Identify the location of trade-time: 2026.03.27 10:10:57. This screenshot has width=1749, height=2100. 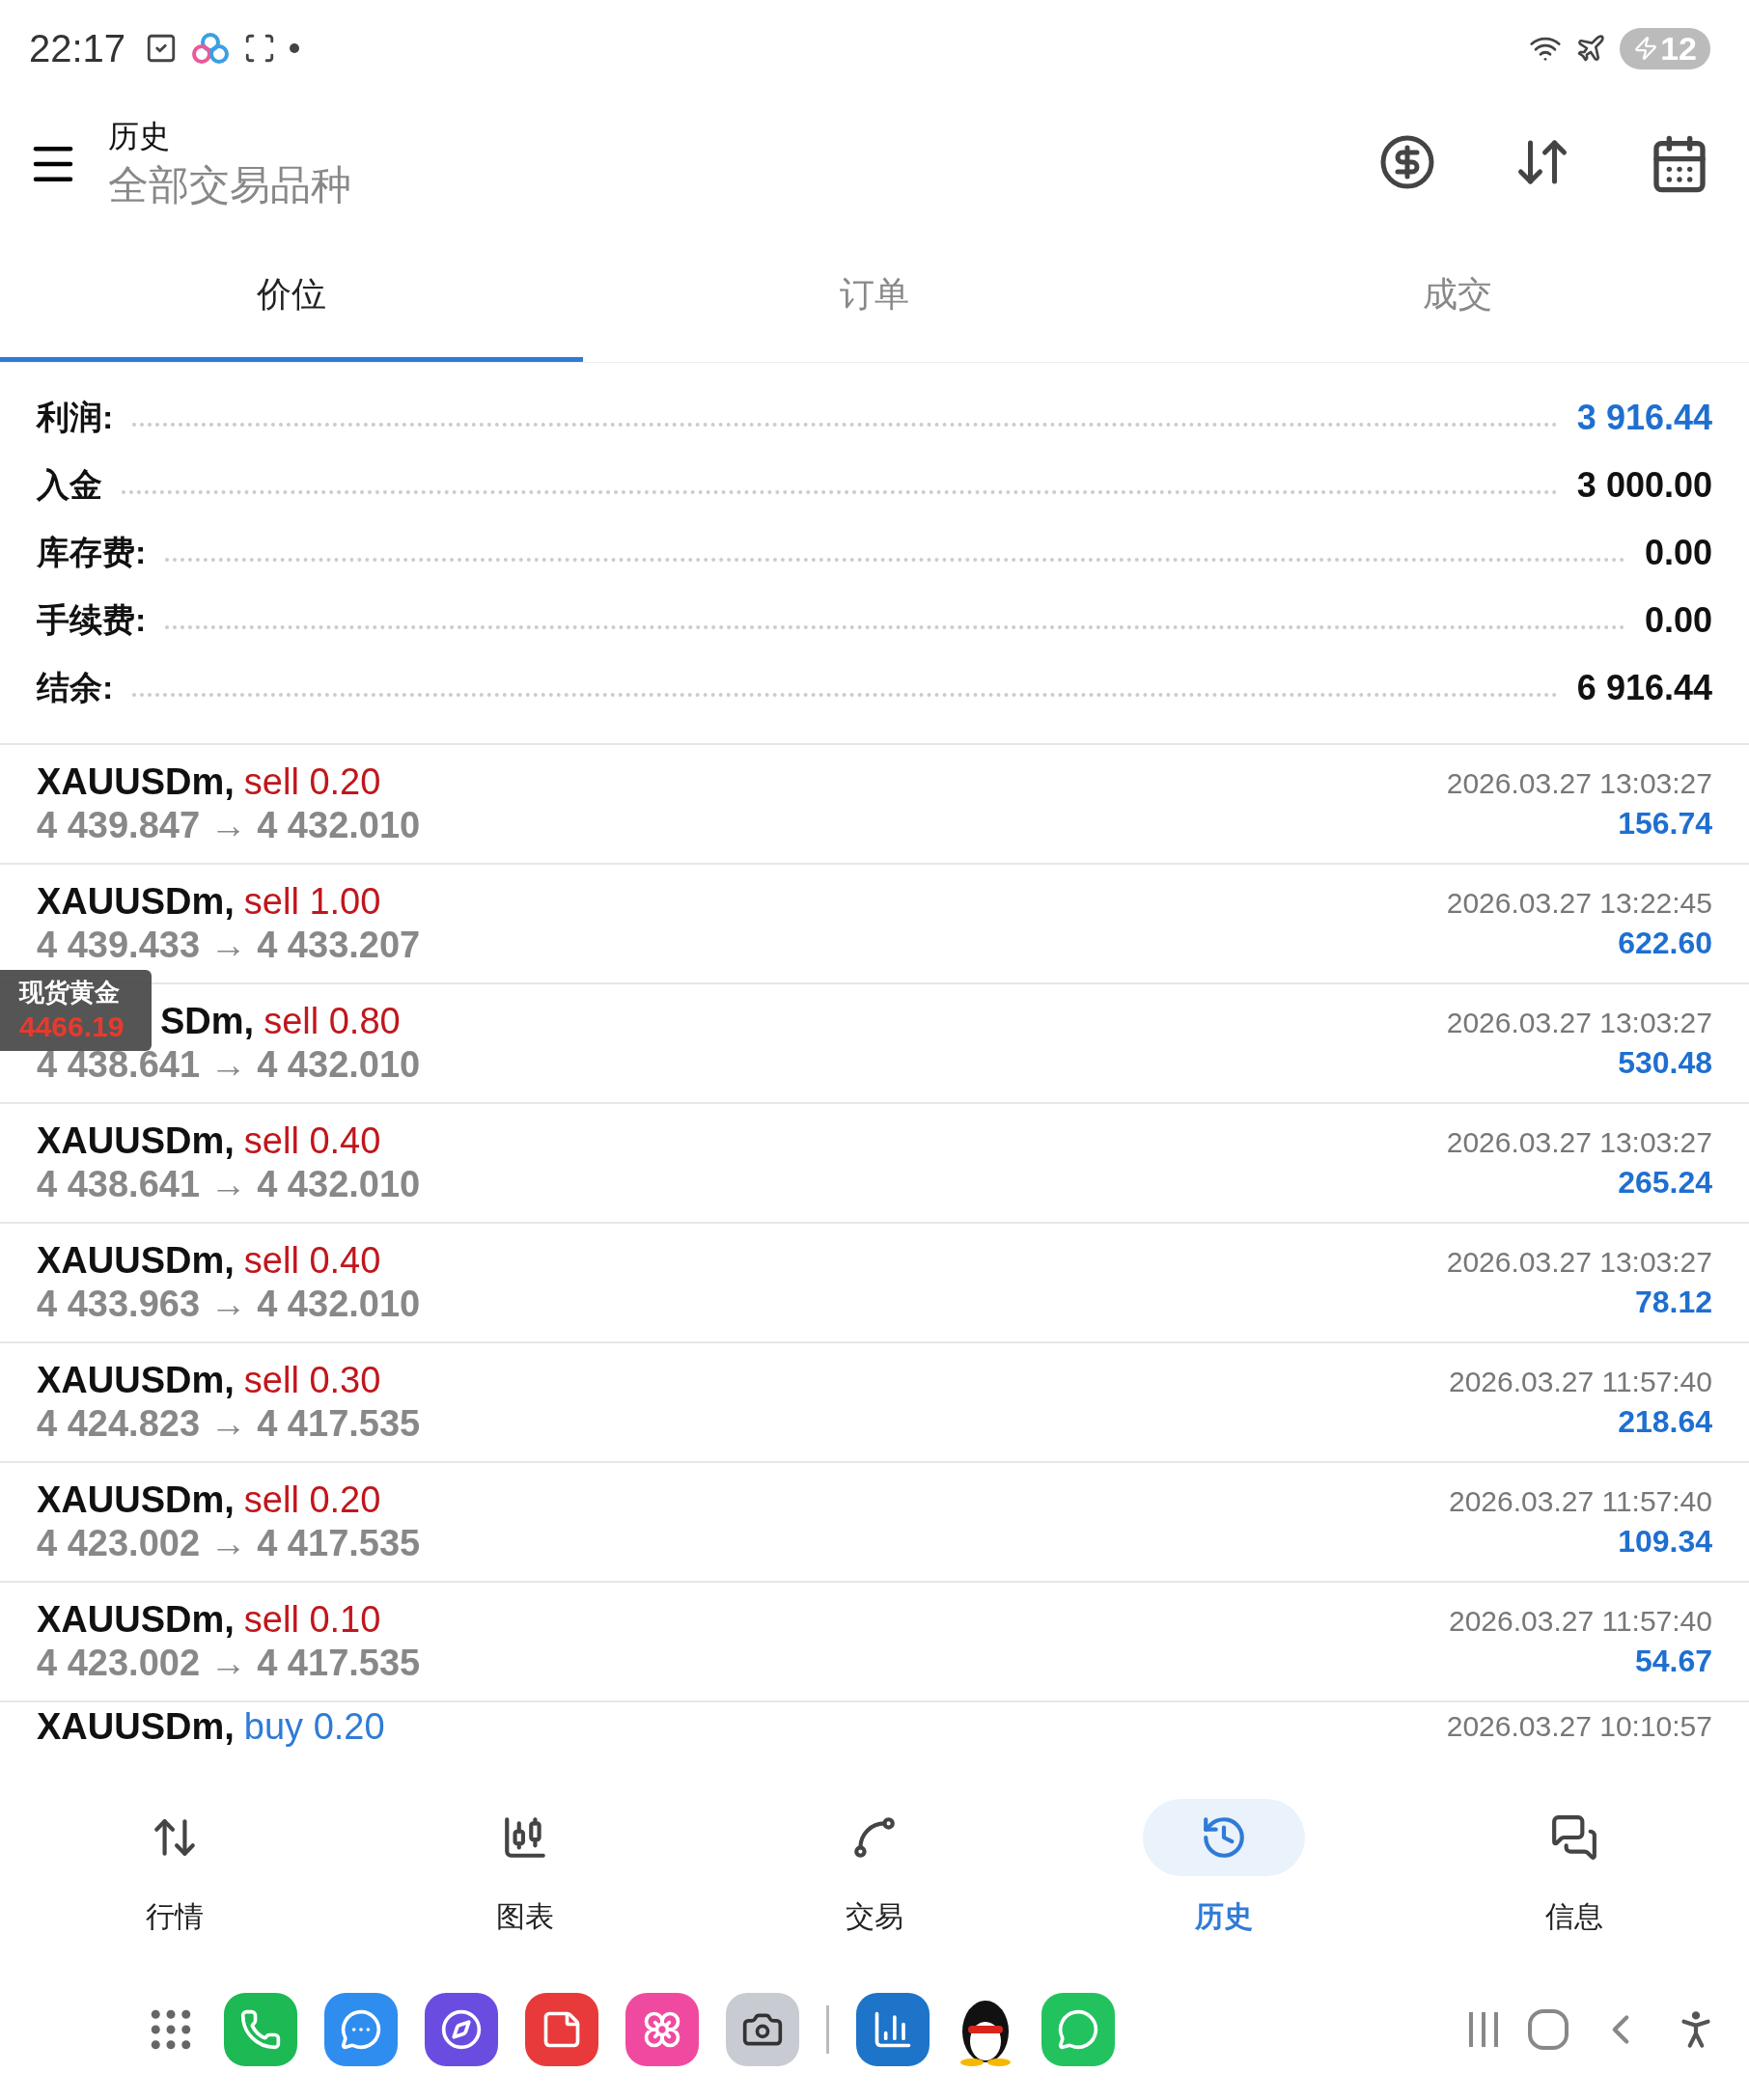
(1579, 1726).